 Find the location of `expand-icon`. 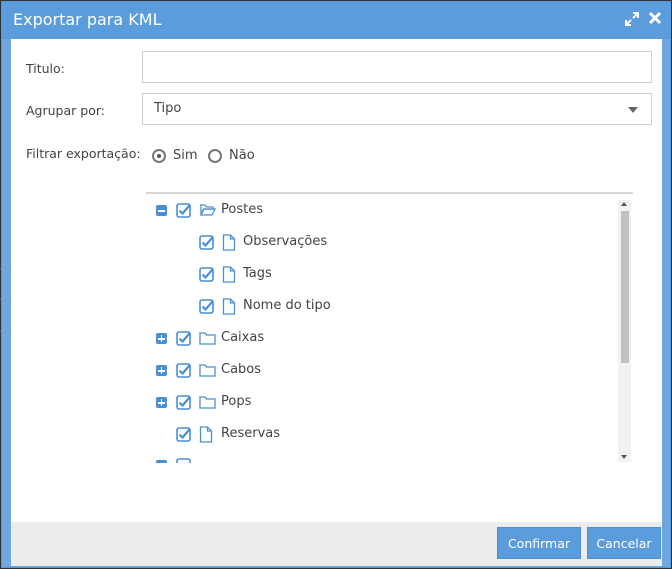

expand-icon is located at coordinates (632, 20).